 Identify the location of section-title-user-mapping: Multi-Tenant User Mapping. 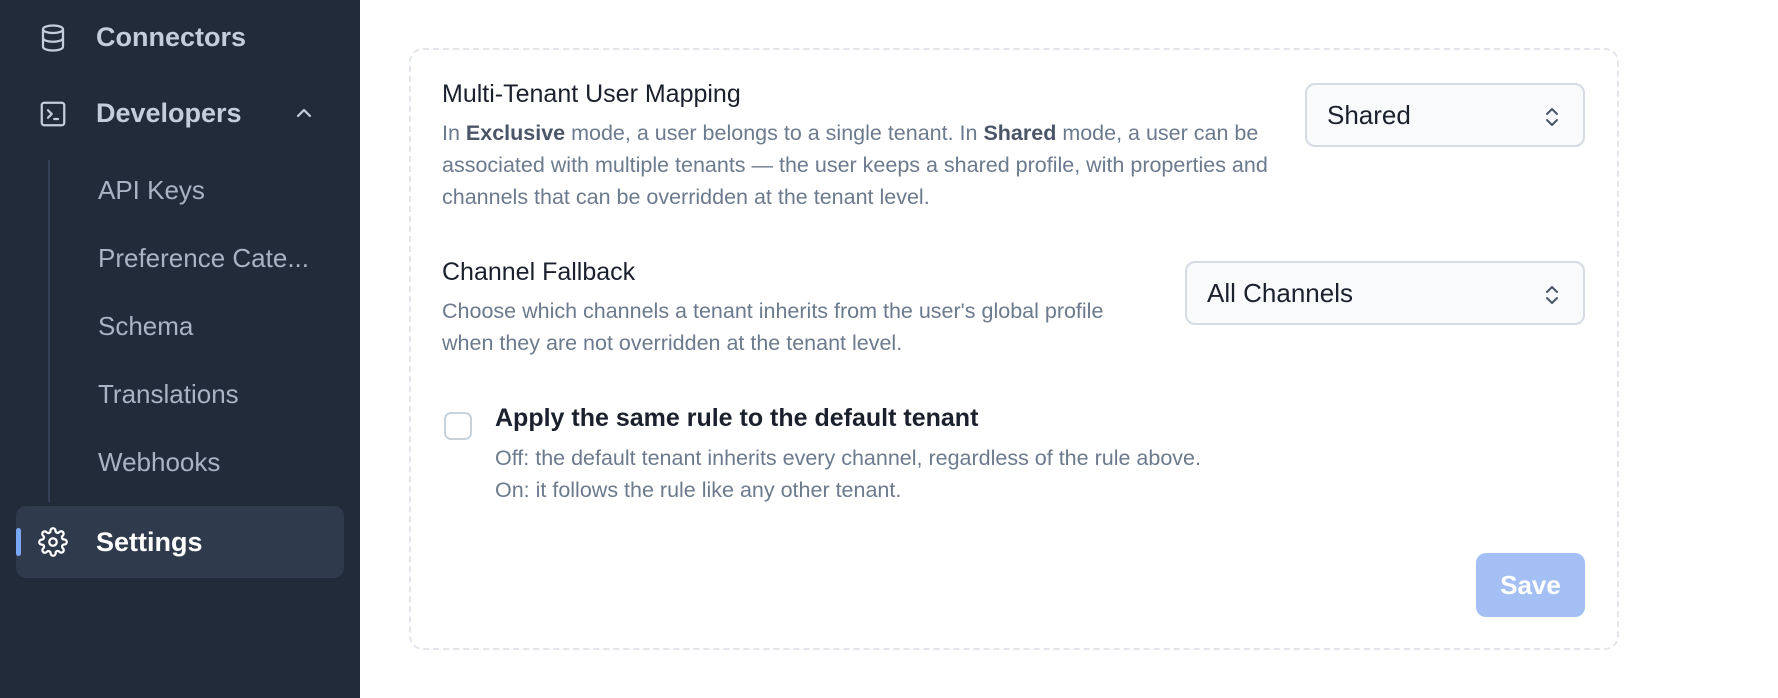
(591, 94).